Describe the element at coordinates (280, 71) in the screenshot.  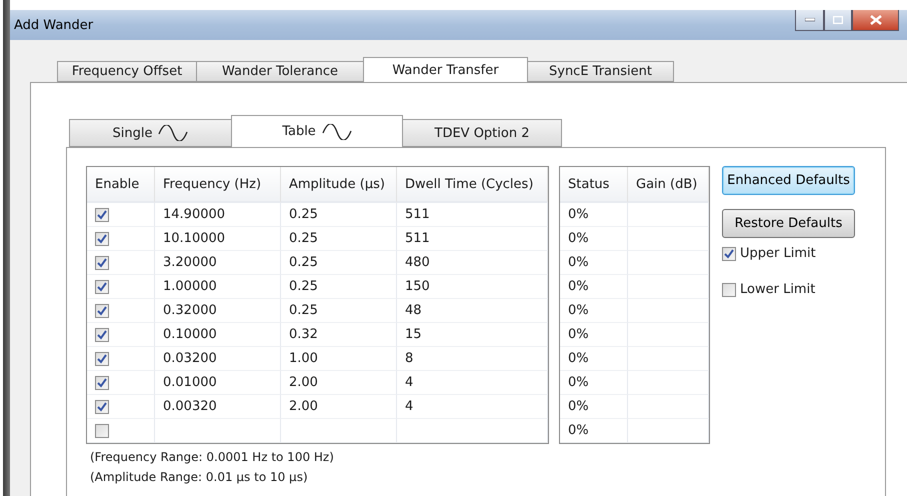
I see `tab: Wander Tolerance` at that location.